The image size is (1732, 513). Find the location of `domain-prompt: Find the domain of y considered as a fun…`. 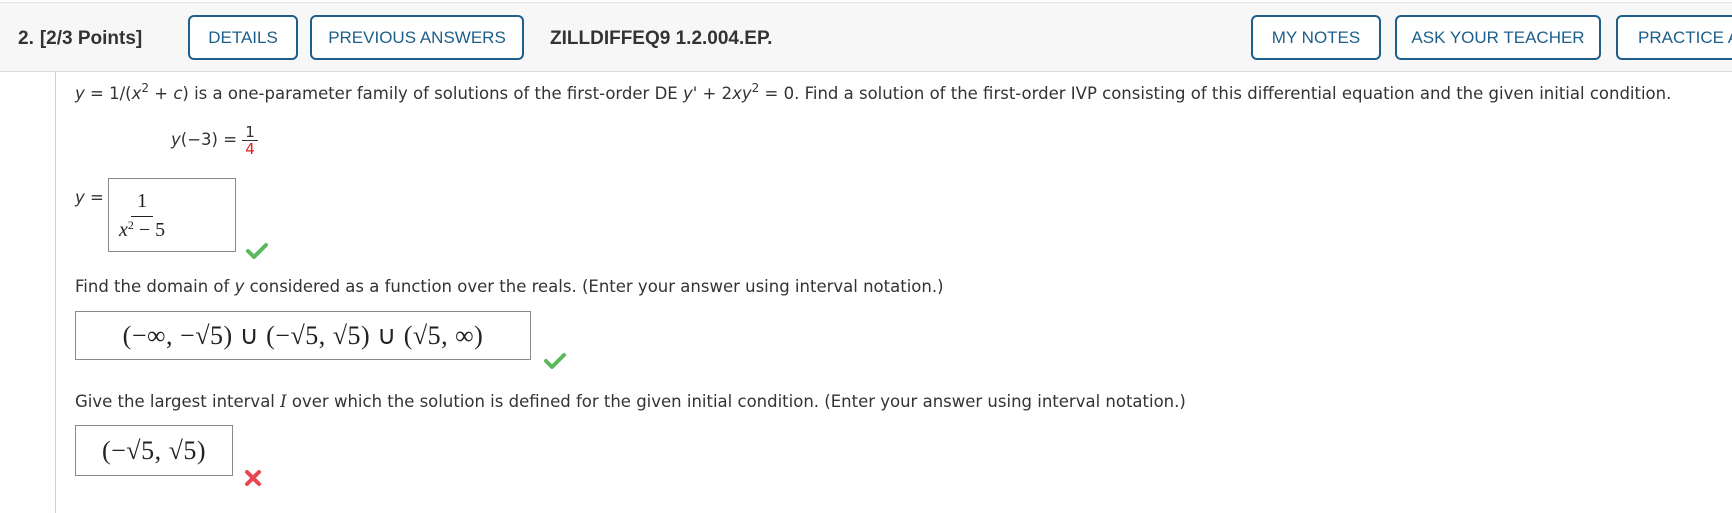

domain-prompt: Find the domain of y considered as a fun… is located at coordinates (509, 286).